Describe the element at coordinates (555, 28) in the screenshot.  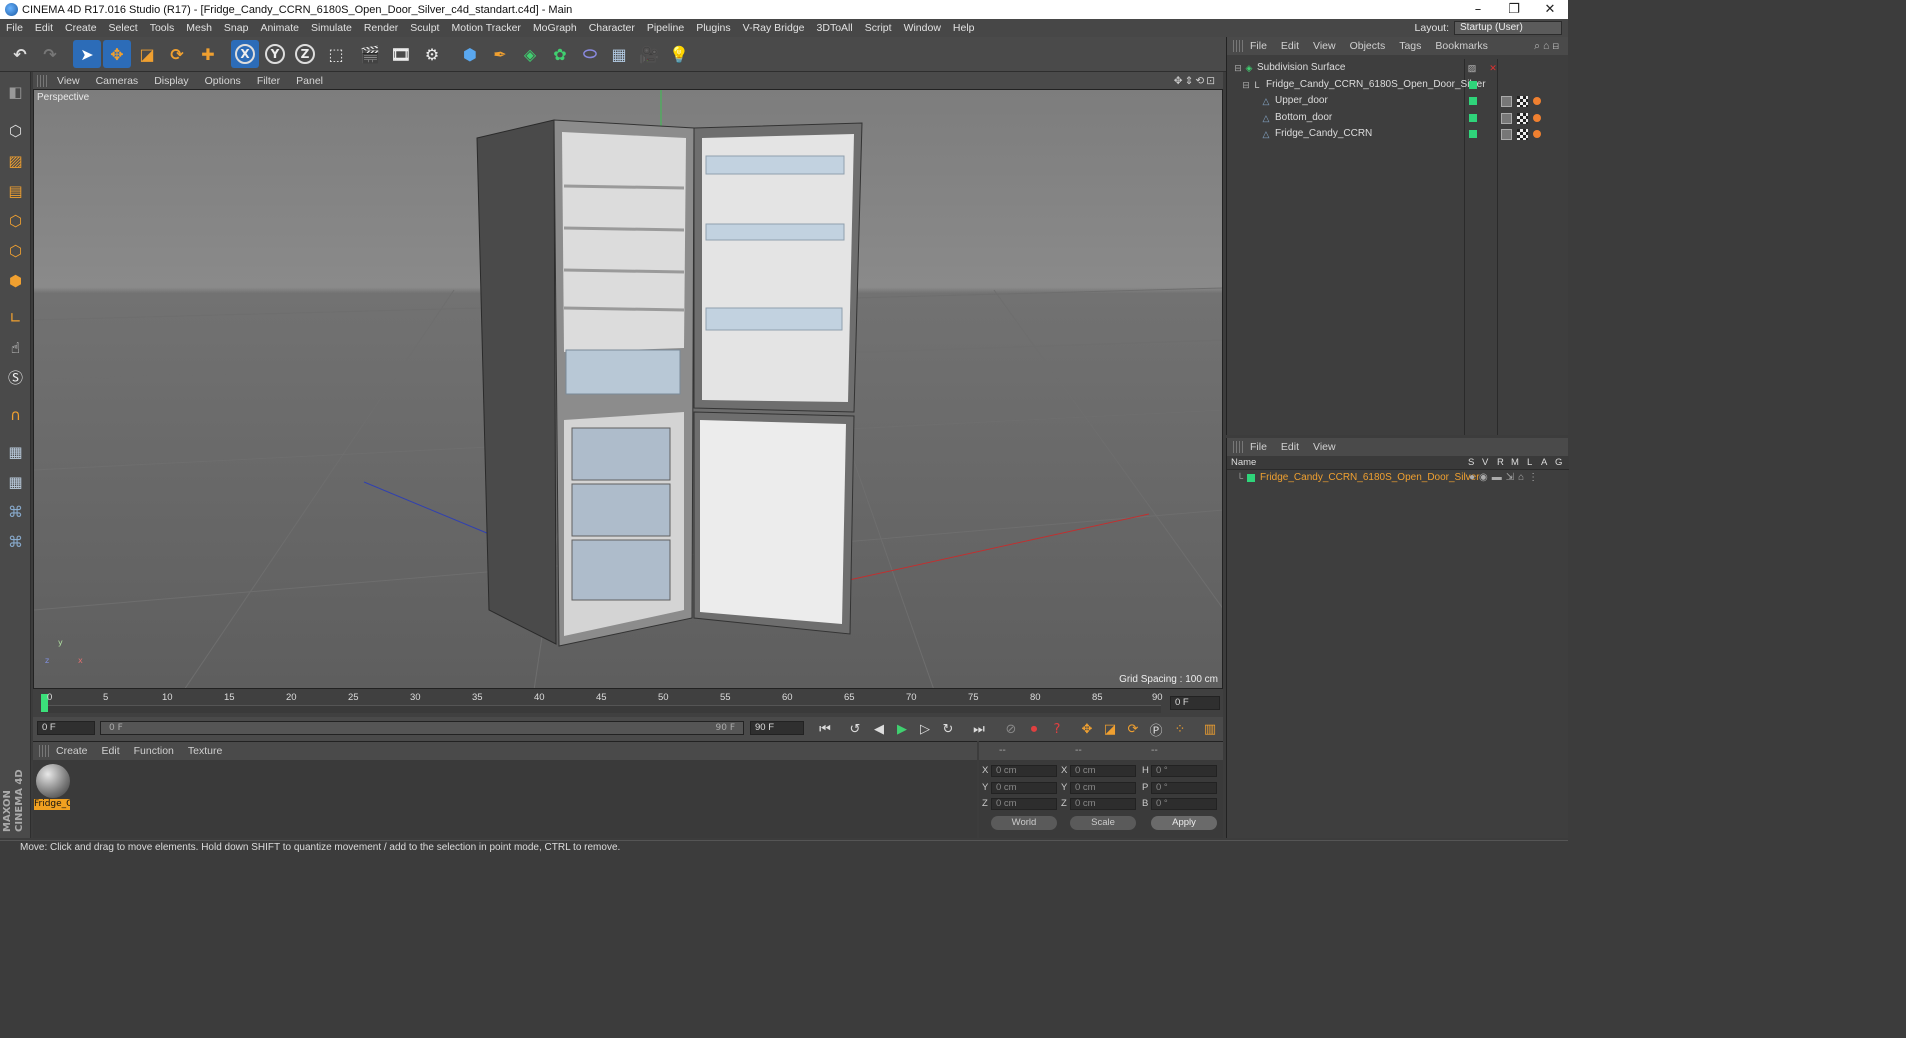
I see `menu-mograph: MoGraph` at that location.